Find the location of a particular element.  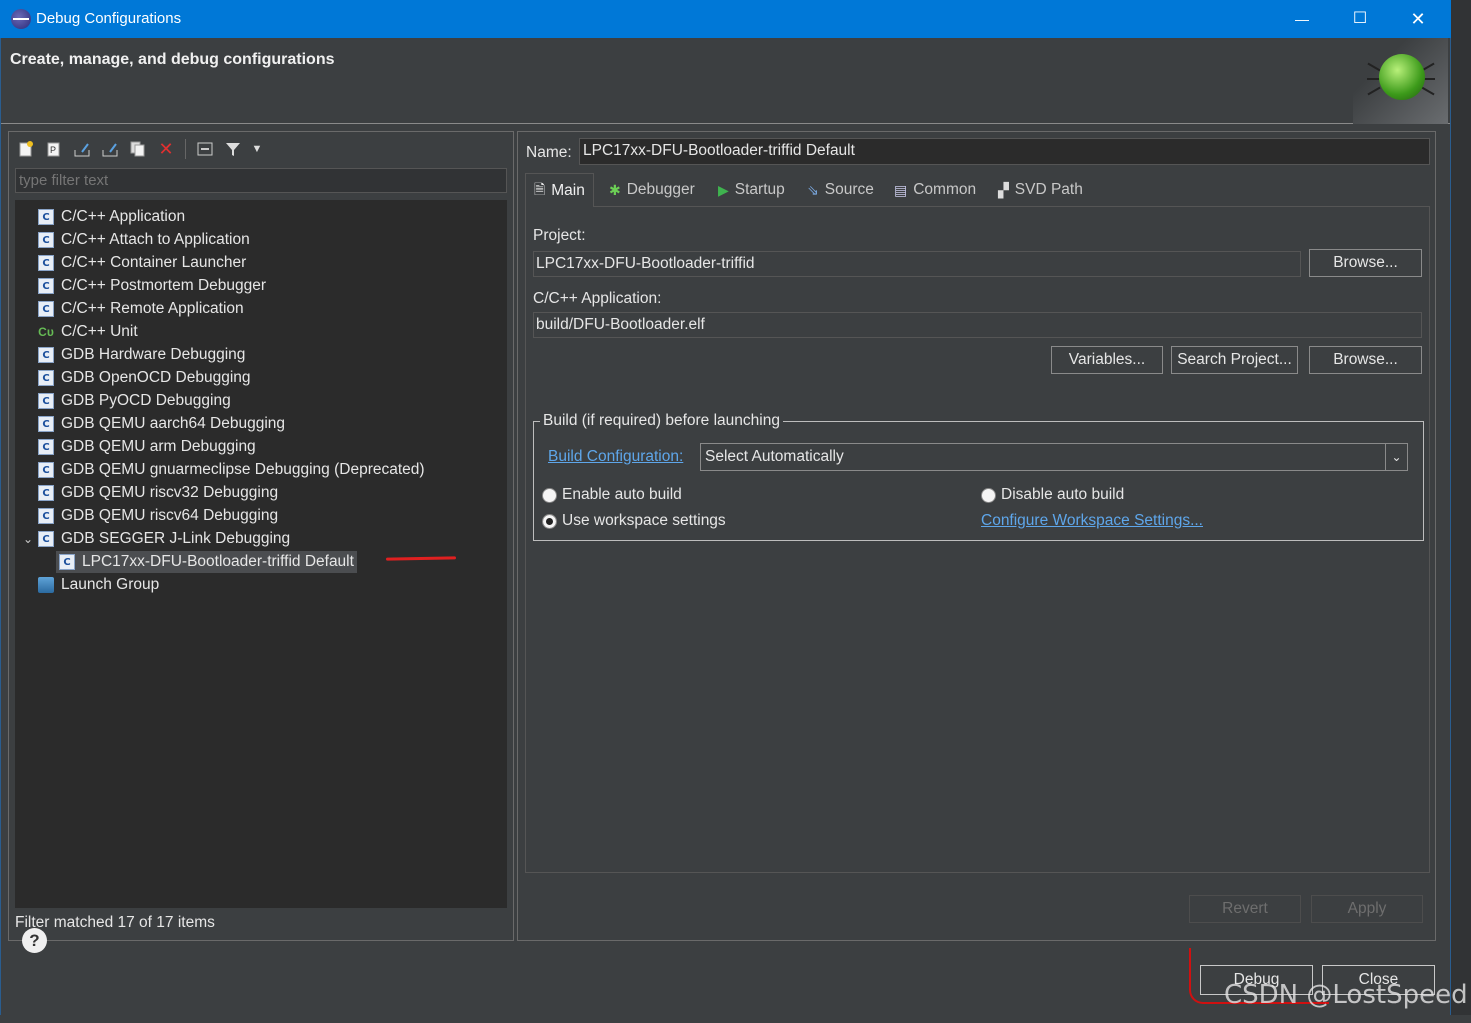

cpp-application-field: build/DFU-Bootloader.elf is located at coordinates (977, 325).